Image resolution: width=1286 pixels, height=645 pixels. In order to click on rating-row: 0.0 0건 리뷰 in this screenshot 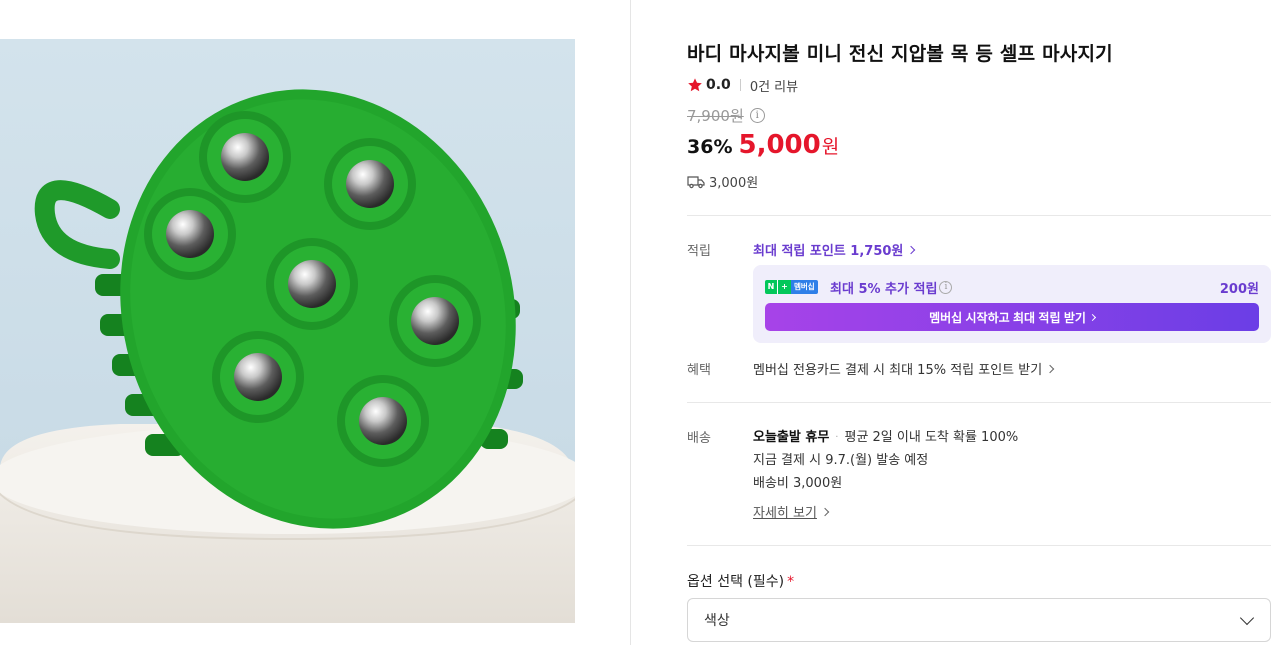, I will do `click(742, 85)`.